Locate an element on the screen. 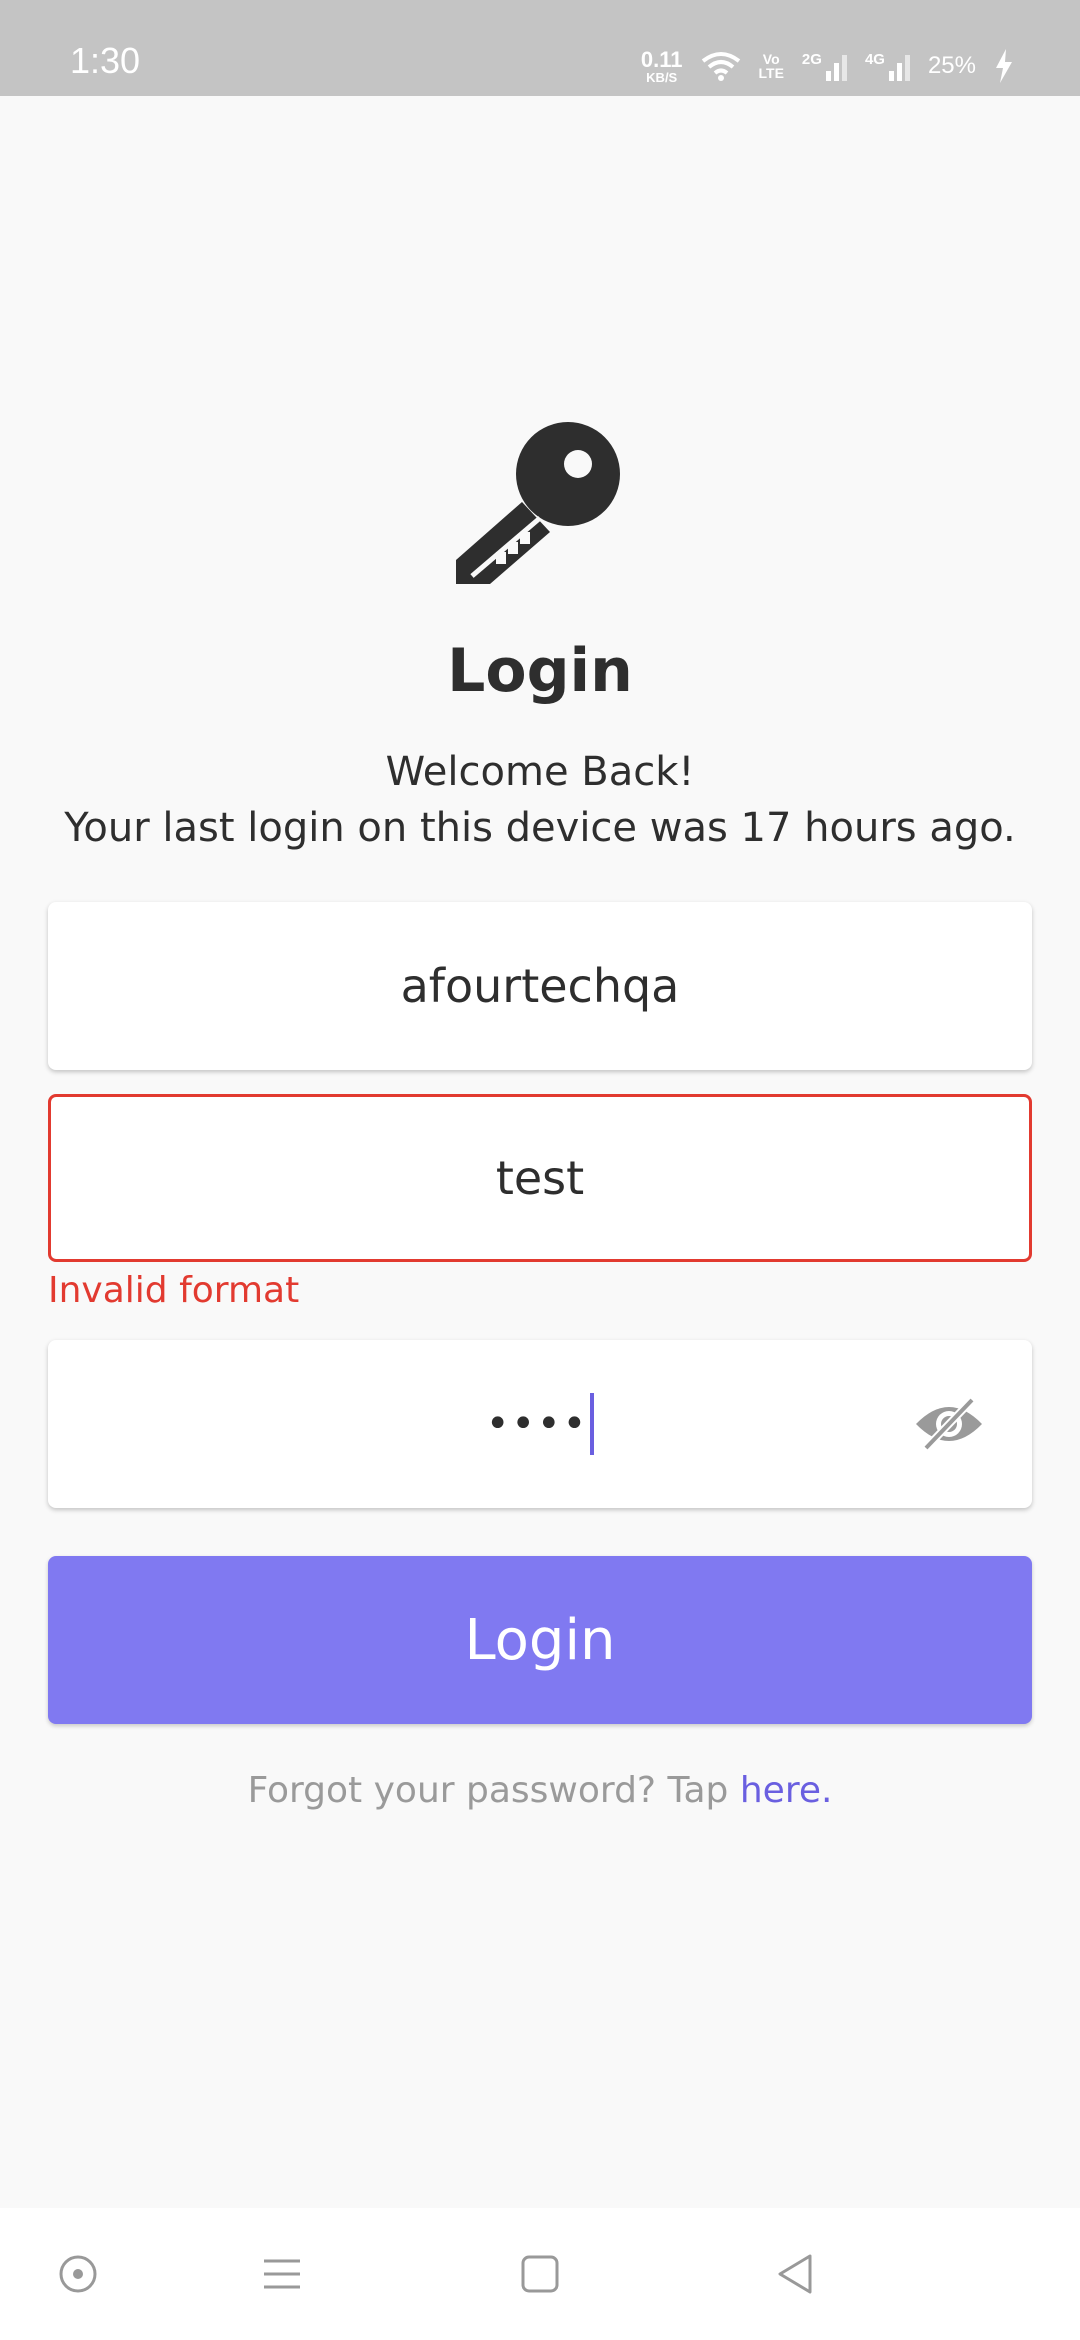  email-value: test is located at coordinates (540, 1178).